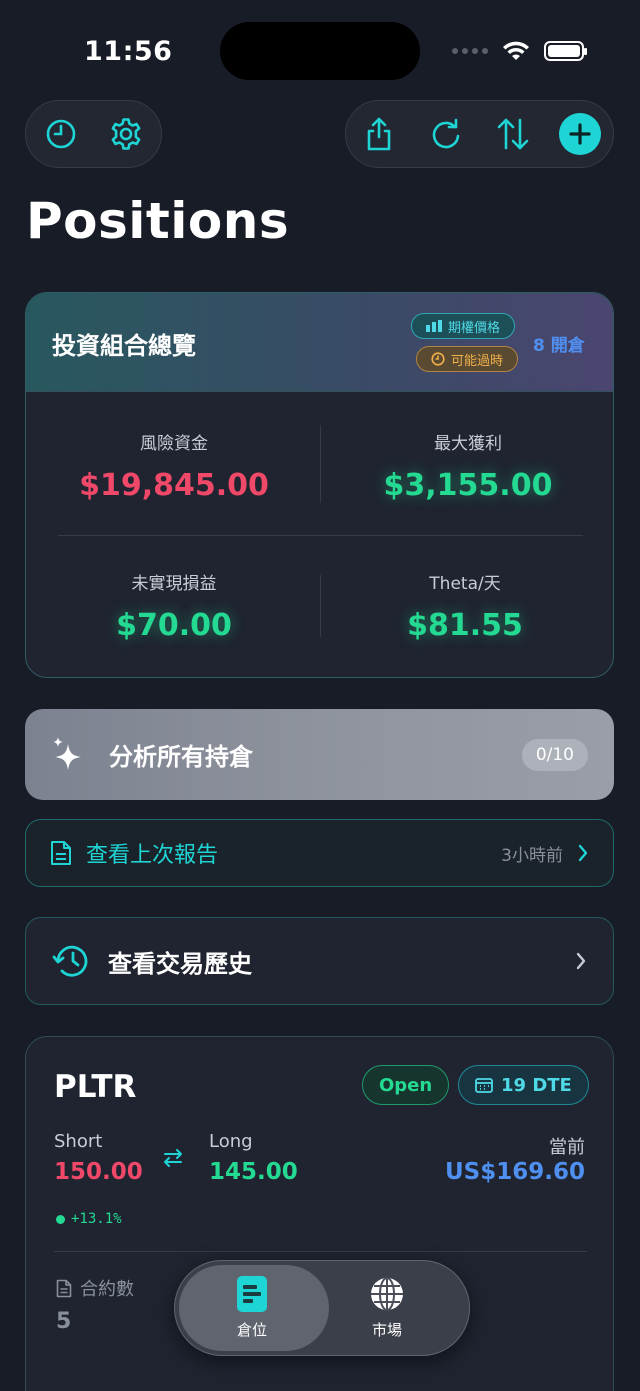 The height and width of the screenshot is (1391, 640). Describe the element at coordinates (78, 1141) in the screenshot. I see `short-leg-label: Short` at that location.